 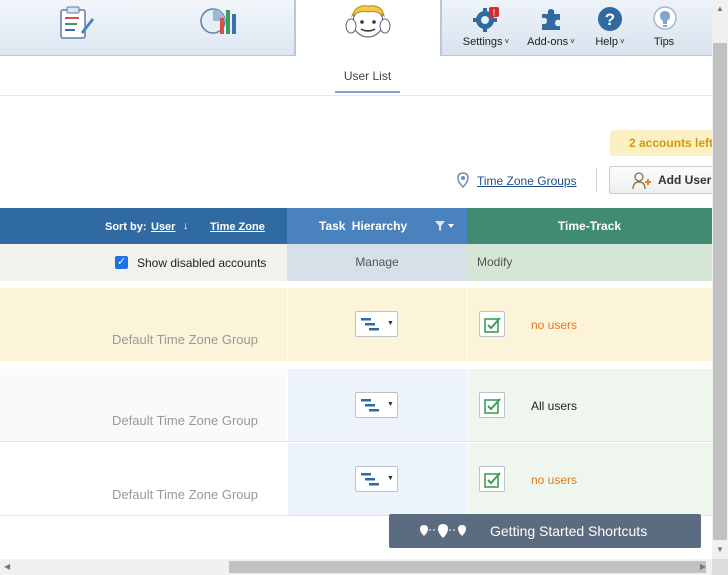 I want to click on vertical-scrollbar: ▲ ▼, so click(x=720, y=279).